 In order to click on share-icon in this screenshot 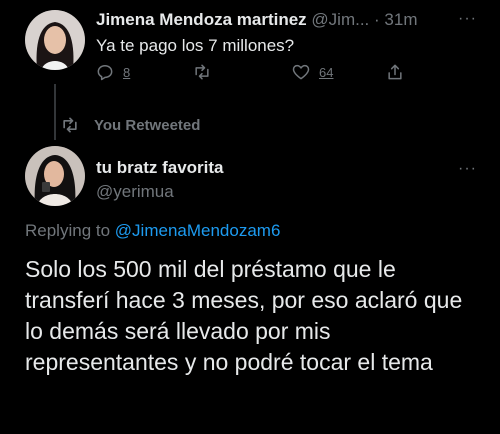, I will do `click(395, 72)`.